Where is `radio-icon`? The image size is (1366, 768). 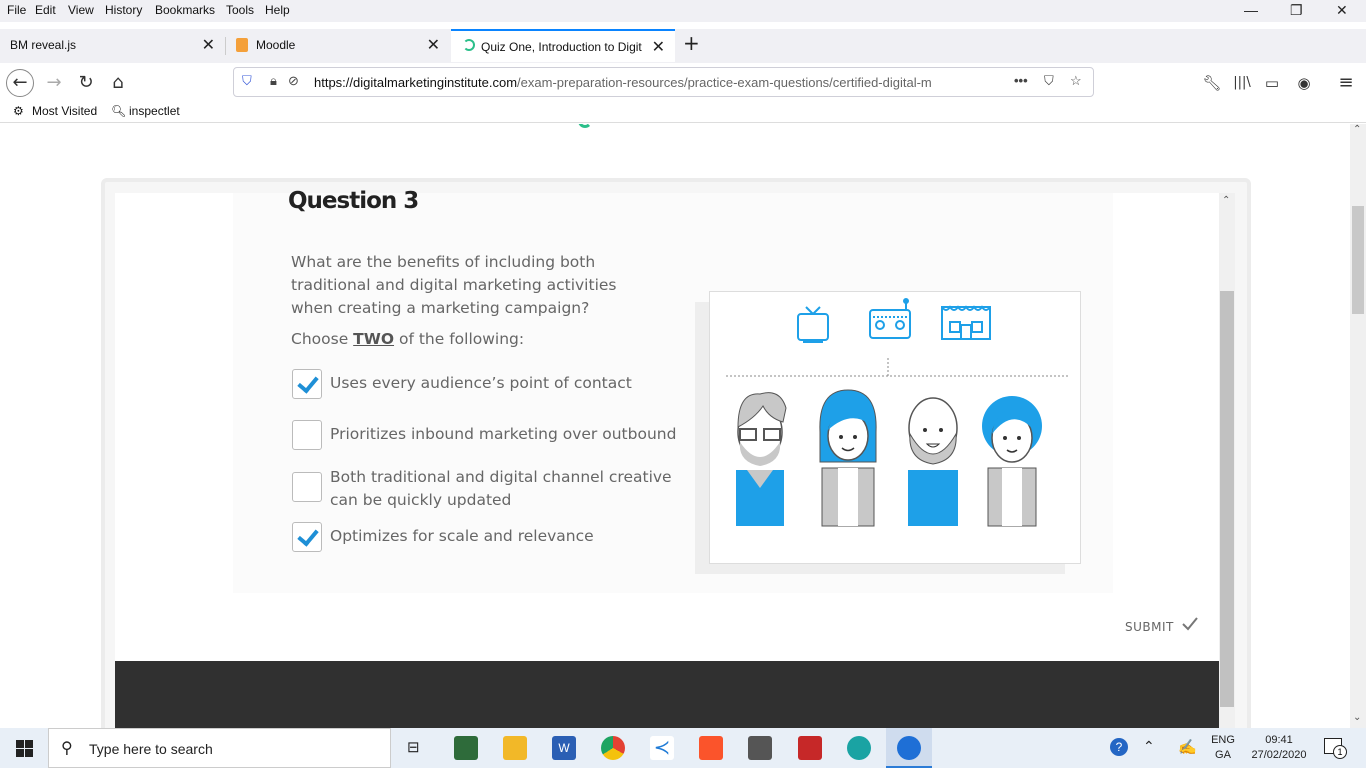 radio-icon is located at coordinates (890, 318).